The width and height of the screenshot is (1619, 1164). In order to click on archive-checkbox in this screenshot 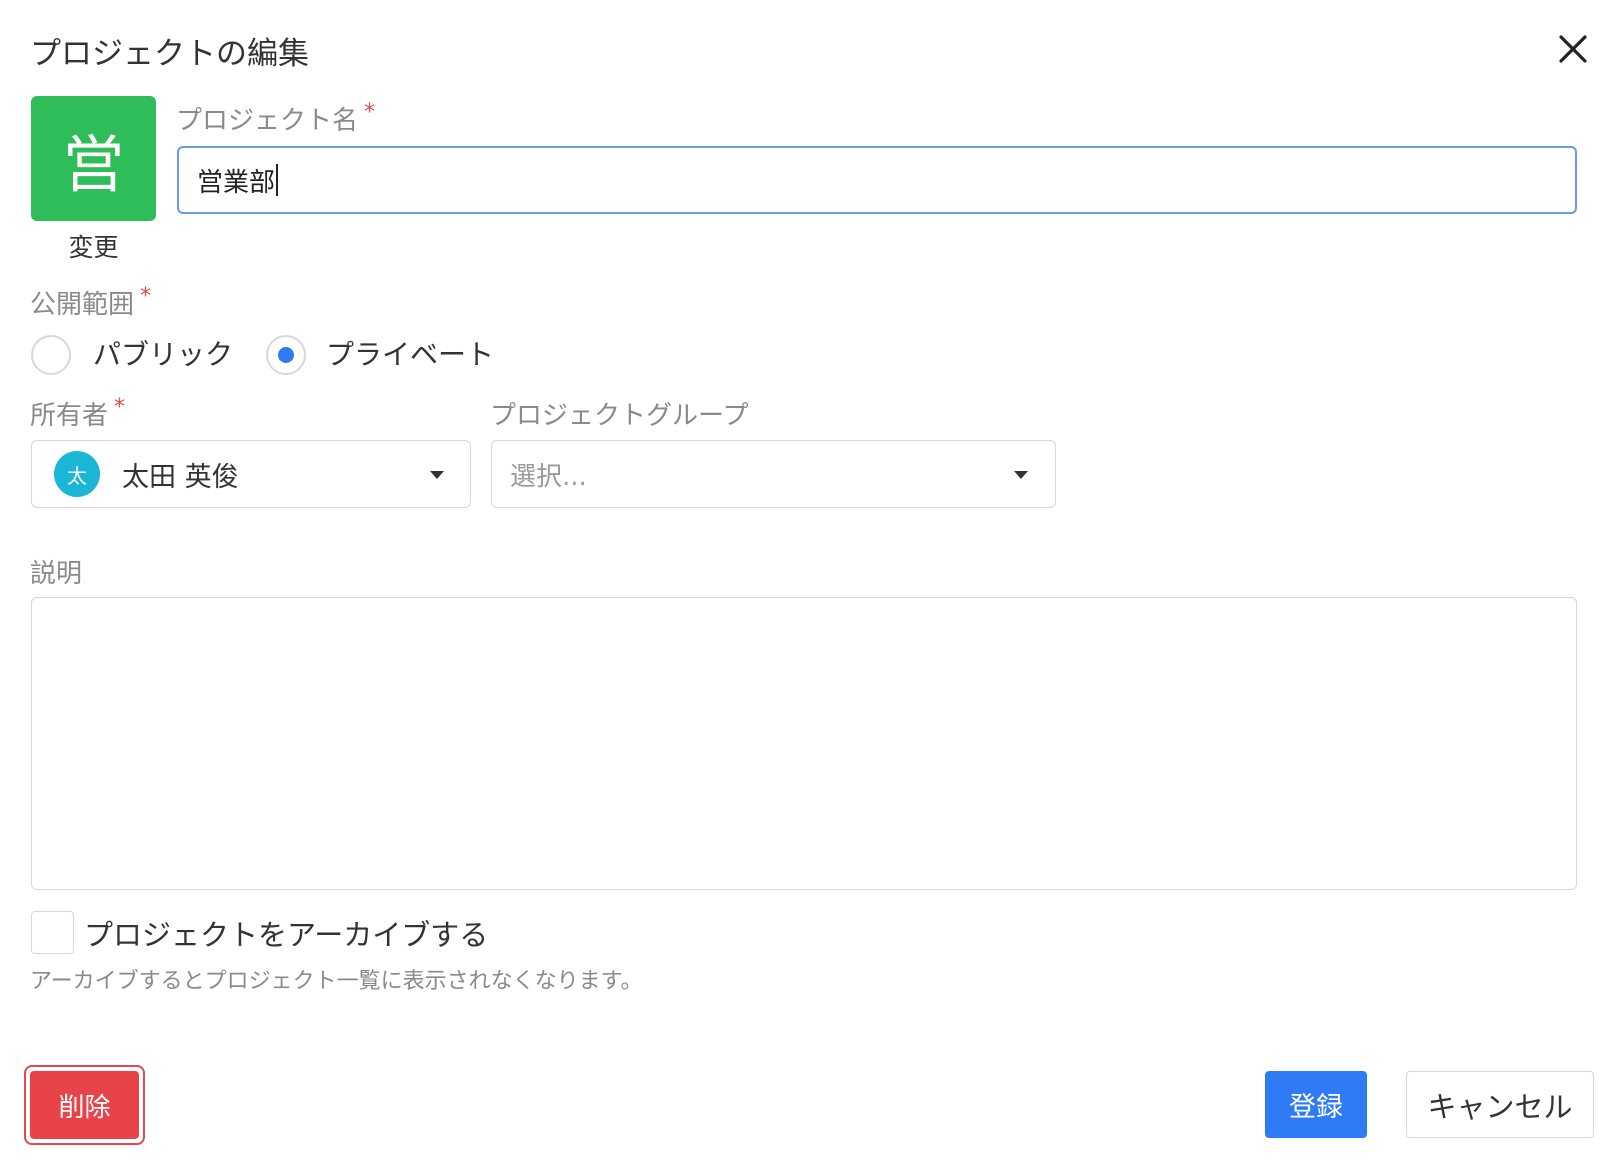, I will do `click(52, 932)`.